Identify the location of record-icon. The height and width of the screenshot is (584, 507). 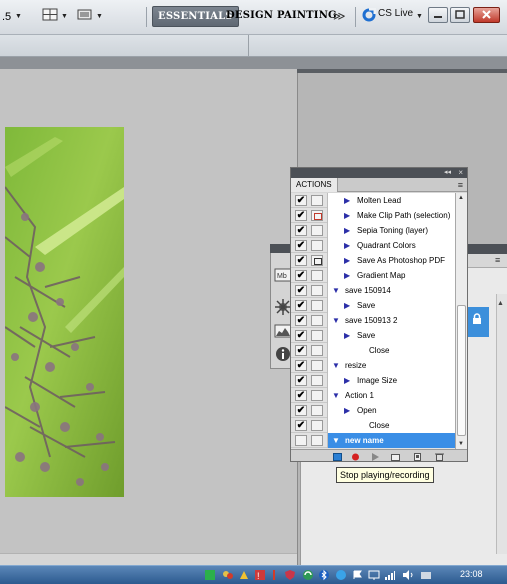
(355, 456).